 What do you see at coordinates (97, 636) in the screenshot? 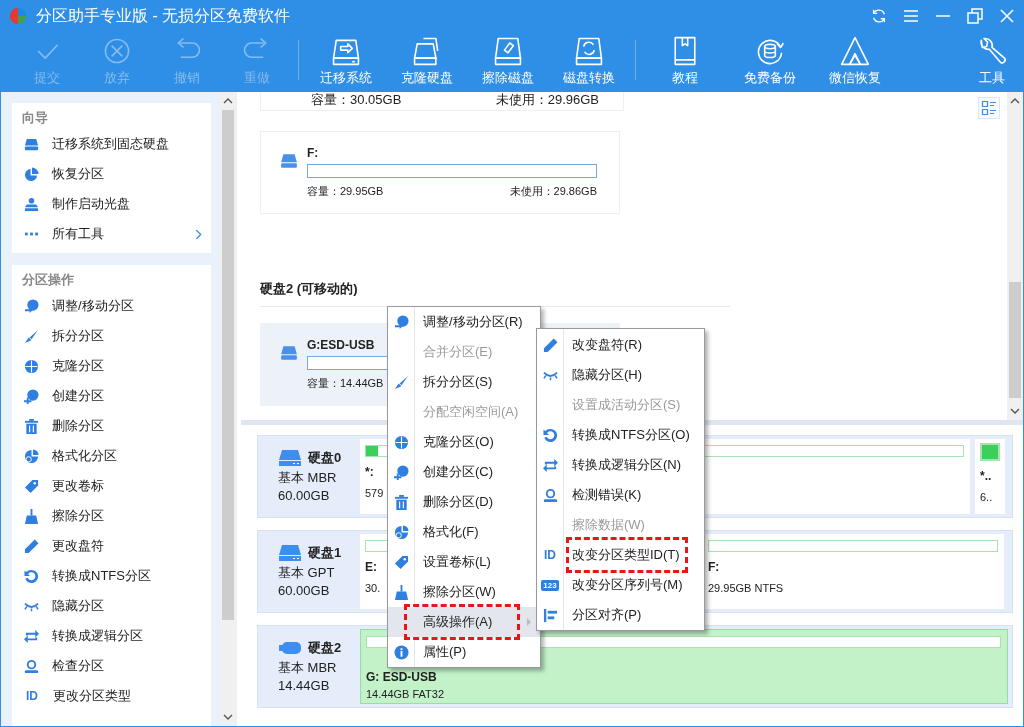
I see `item-label: 转换成逻辑分区` at bounding box center [97, 636].